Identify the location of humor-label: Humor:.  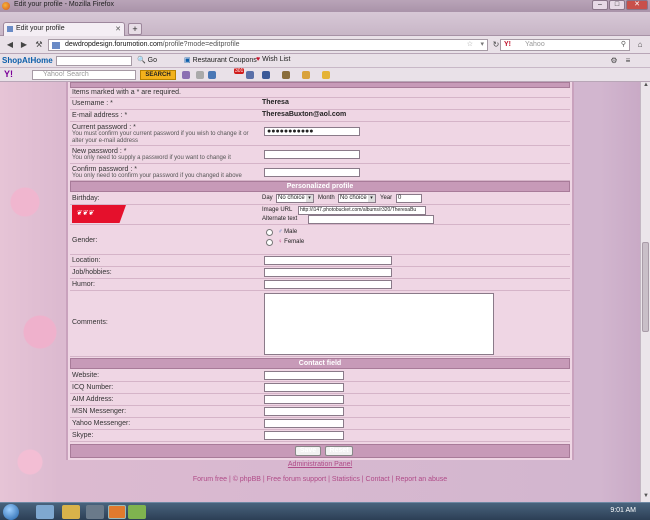
(83, 284).